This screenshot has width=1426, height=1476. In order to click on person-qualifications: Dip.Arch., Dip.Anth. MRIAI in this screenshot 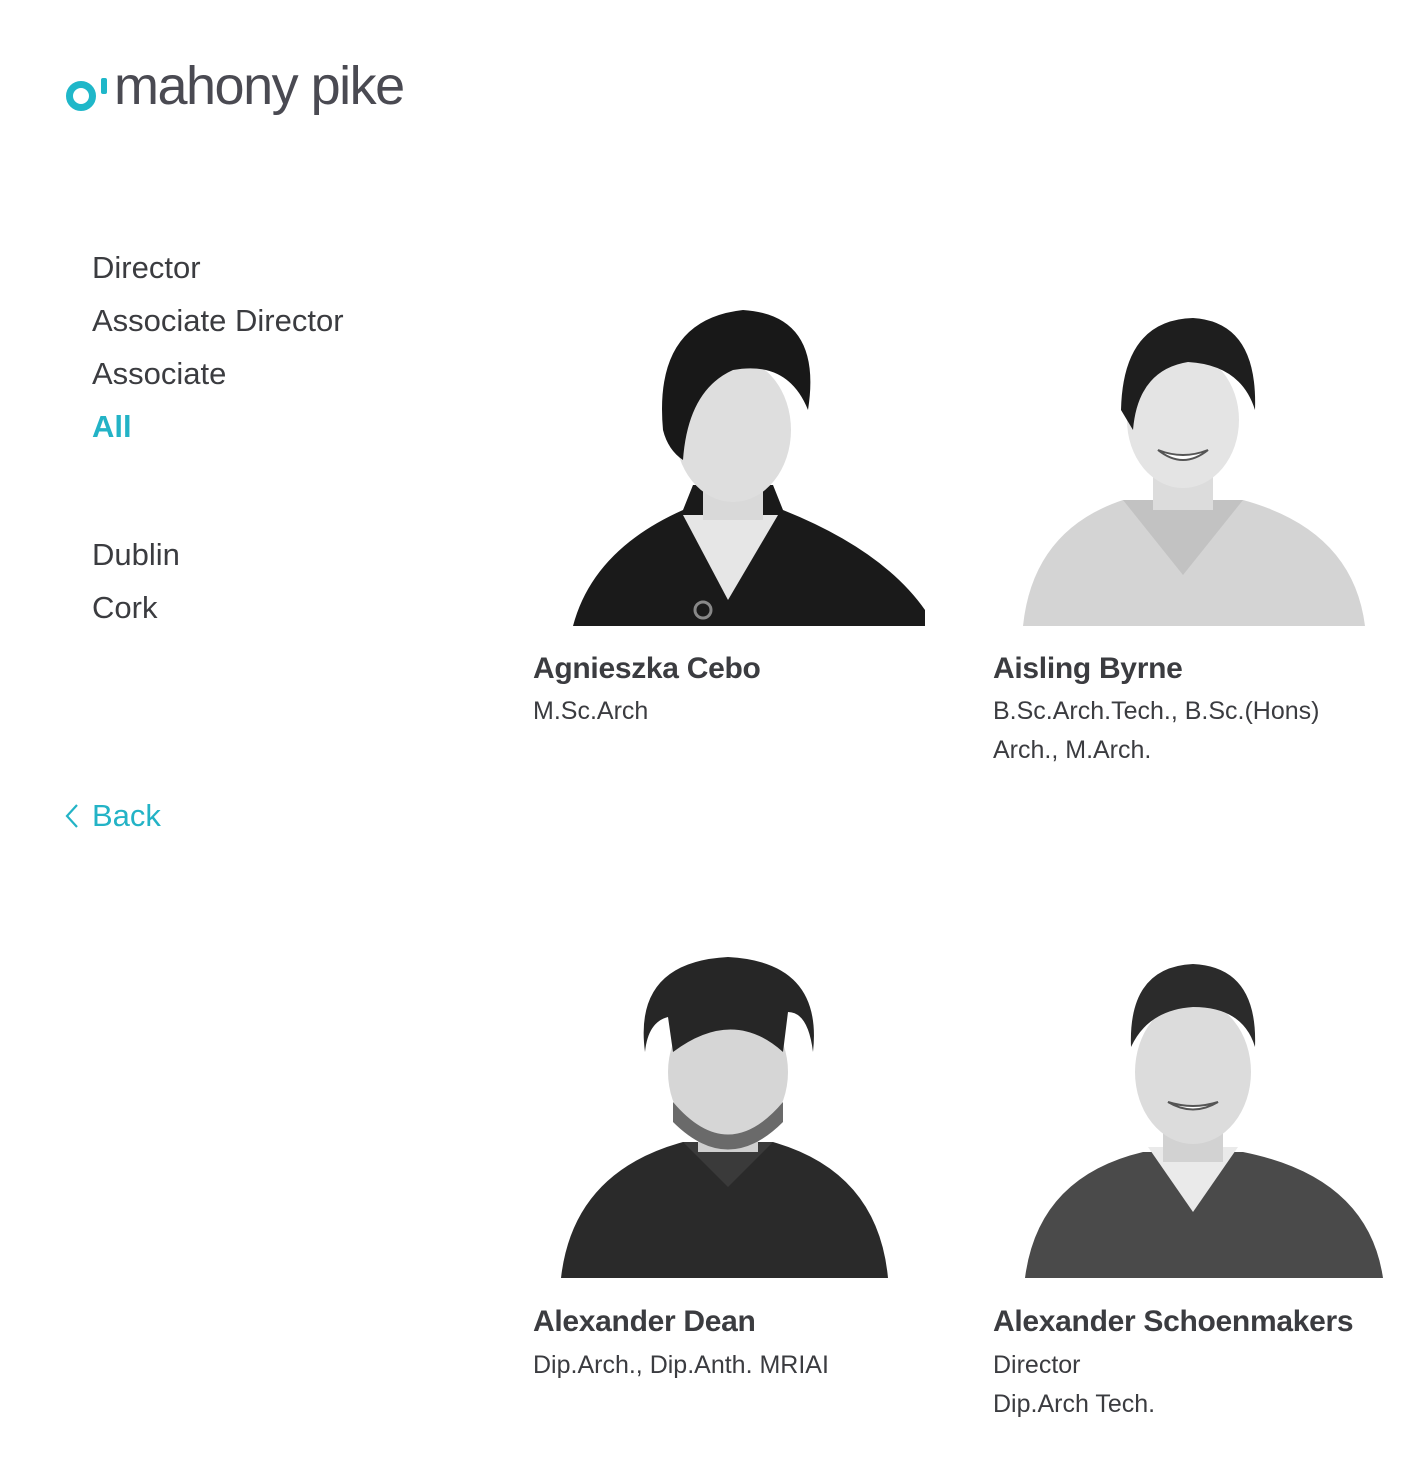, I will do `click(753, 1365)`.